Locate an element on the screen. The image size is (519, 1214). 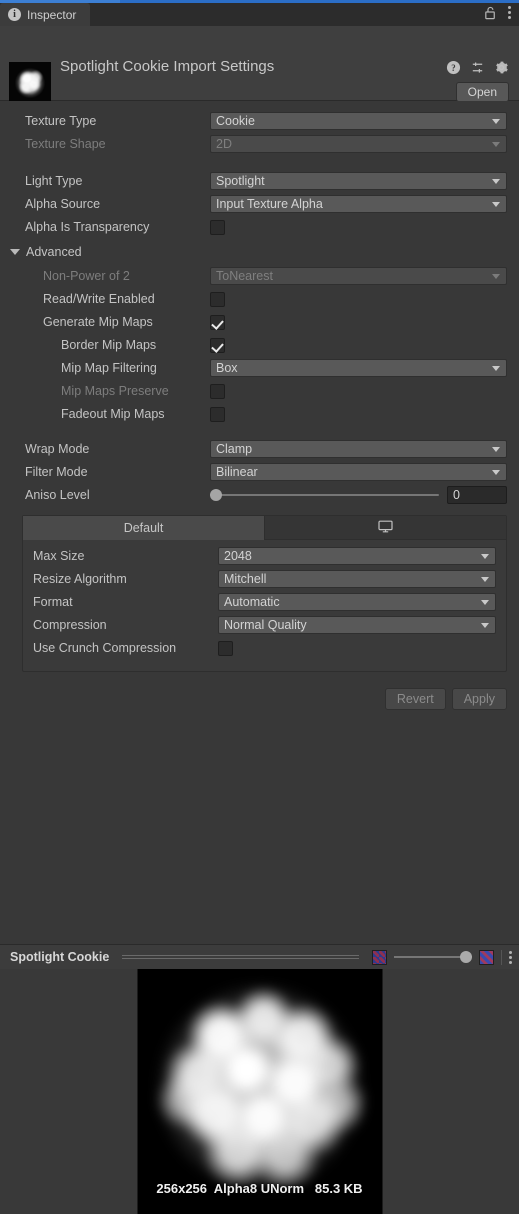
texture-thumbnail is located at coordinates (30, 83).